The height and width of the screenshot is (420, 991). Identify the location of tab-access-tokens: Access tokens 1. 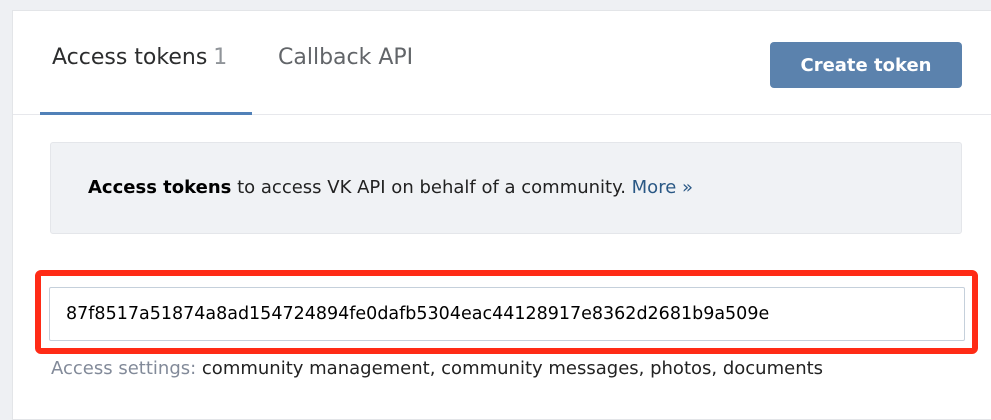
(146, 80).